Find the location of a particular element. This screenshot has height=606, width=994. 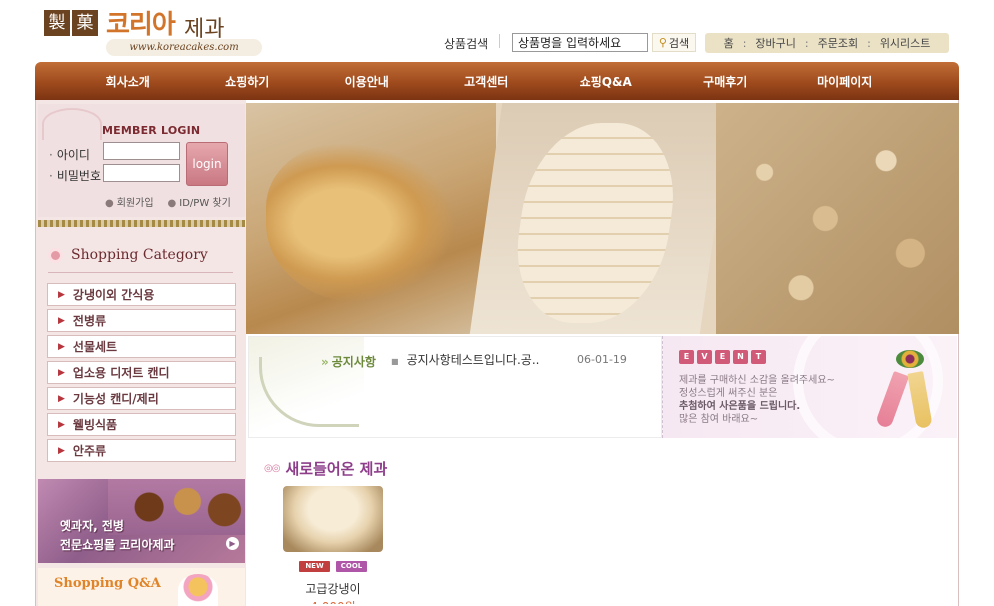

top-link-orders: 주문조회 is located at coordinates (838, 43).